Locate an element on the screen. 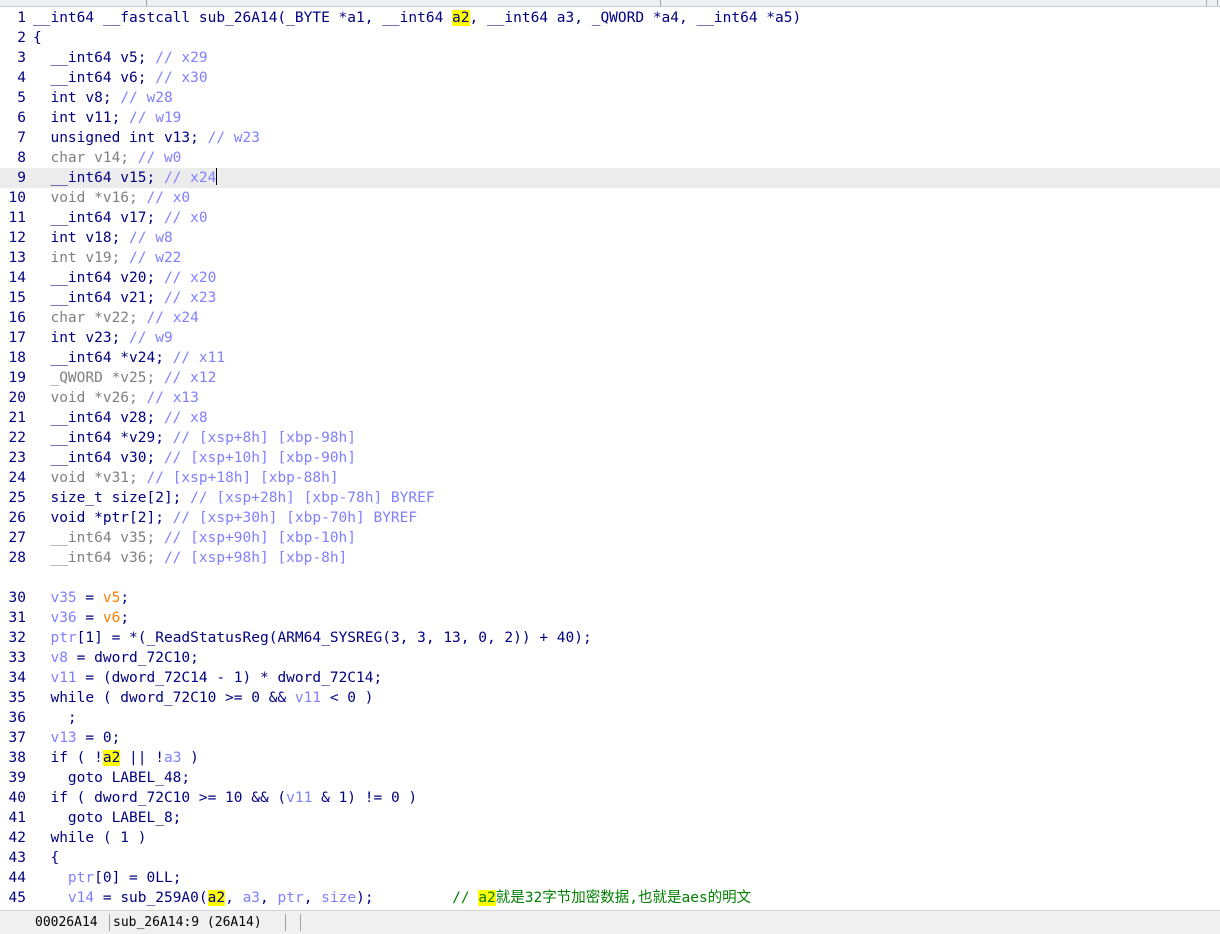 The width and height of the screenshot is (1220, 934). code-line: 31 v36 = v6; is located at coordinates (610, 618).